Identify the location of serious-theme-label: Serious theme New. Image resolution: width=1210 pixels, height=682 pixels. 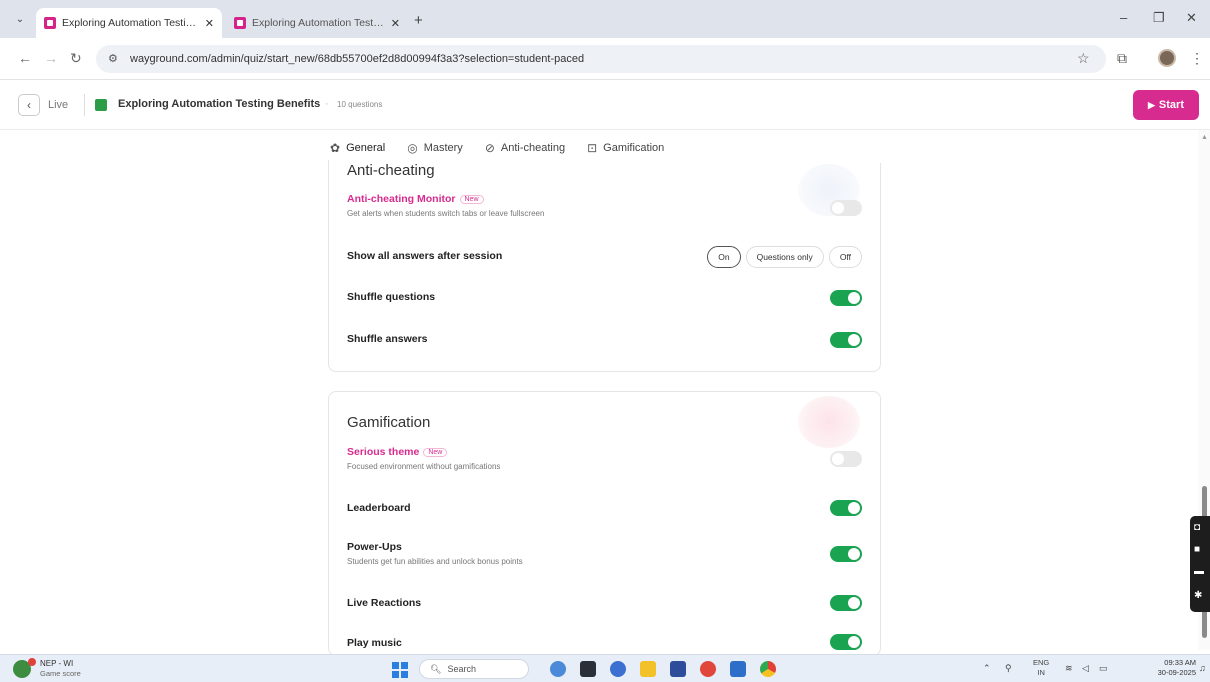
(604, 452).